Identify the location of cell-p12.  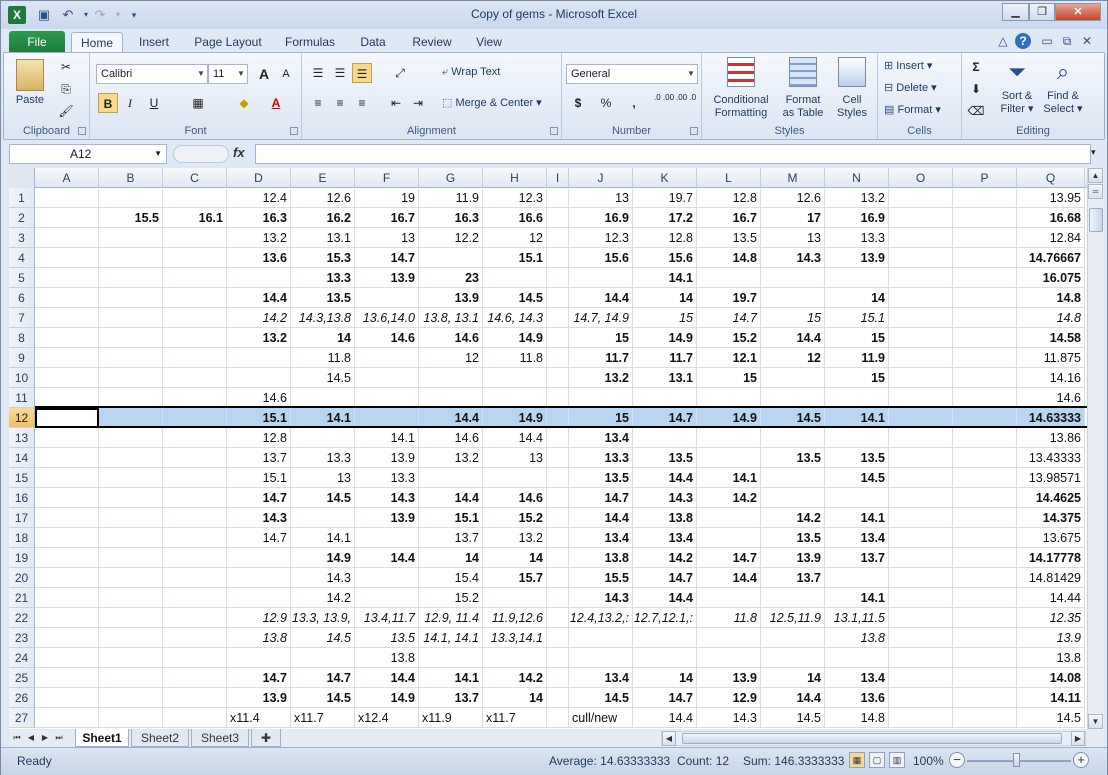
(985, 418).